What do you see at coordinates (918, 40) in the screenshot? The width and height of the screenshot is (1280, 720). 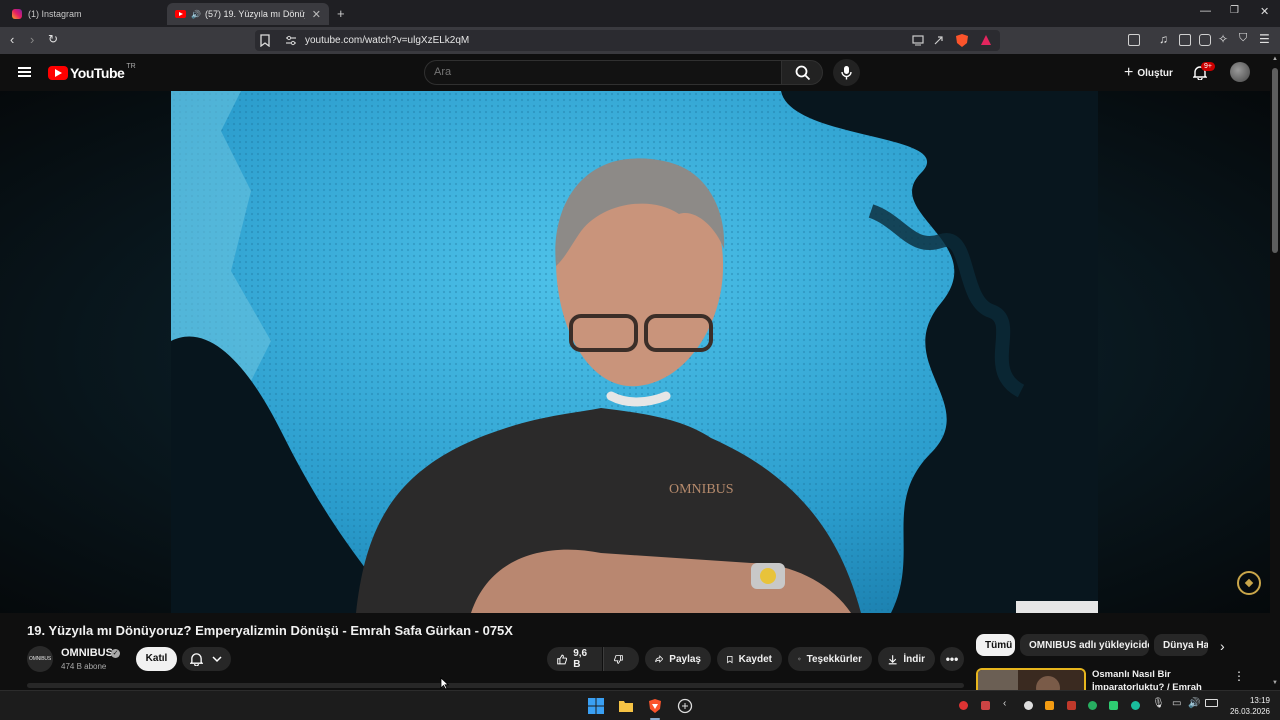 I see `cast-icon` at bounding box center [918, 40].